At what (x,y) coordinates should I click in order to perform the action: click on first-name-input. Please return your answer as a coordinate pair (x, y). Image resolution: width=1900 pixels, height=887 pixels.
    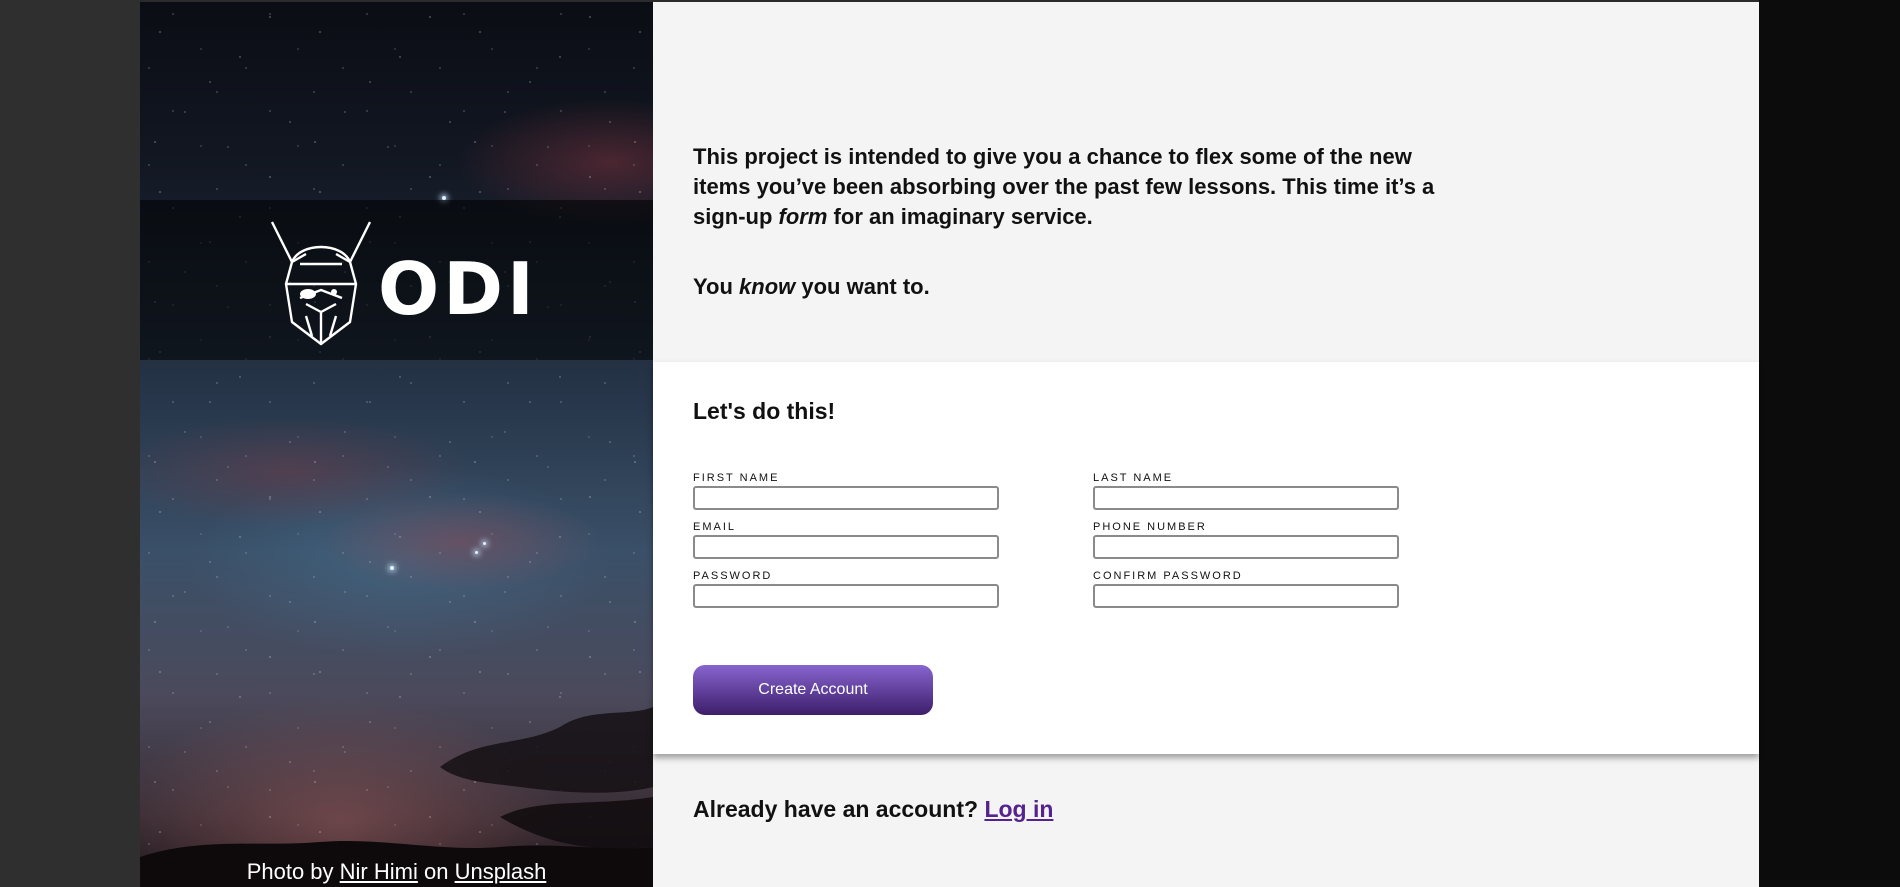
    Looking at the image, I should click on (846, 498).